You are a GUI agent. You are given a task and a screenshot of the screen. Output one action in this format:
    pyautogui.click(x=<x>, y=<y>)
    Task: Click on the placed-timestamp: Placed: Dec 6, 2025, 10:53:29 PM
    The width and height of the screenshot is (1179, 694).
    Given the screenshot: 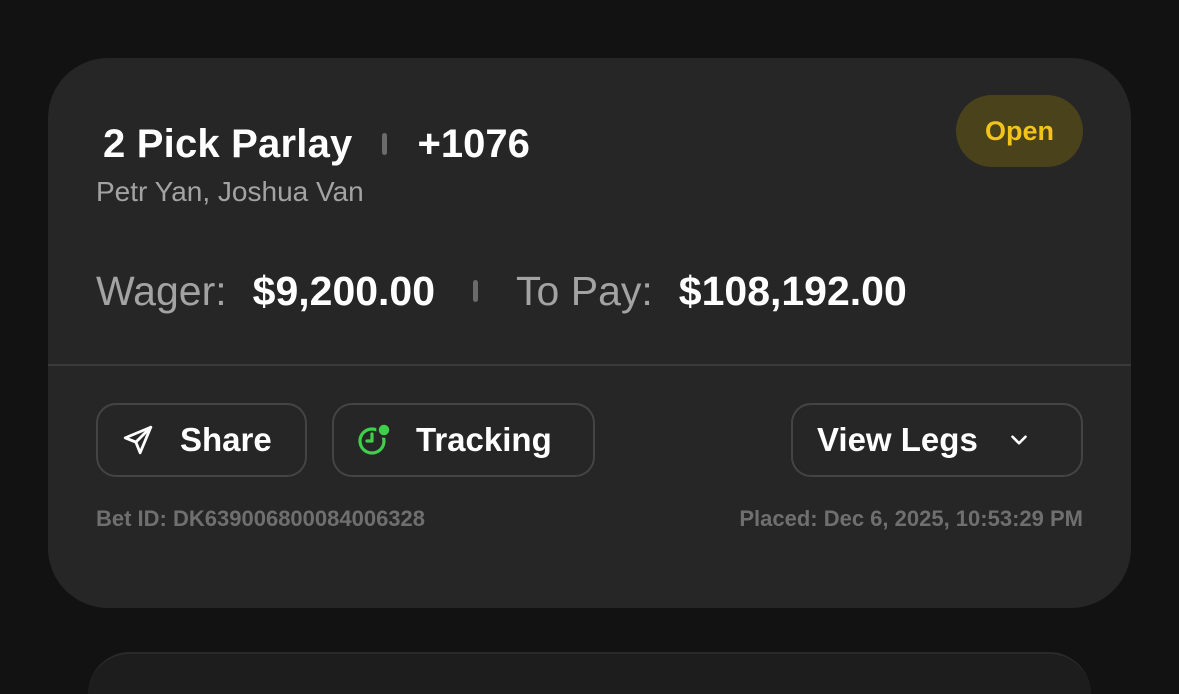 What is the action you would take?
    pyautogui.click(x=911, y=518)
    